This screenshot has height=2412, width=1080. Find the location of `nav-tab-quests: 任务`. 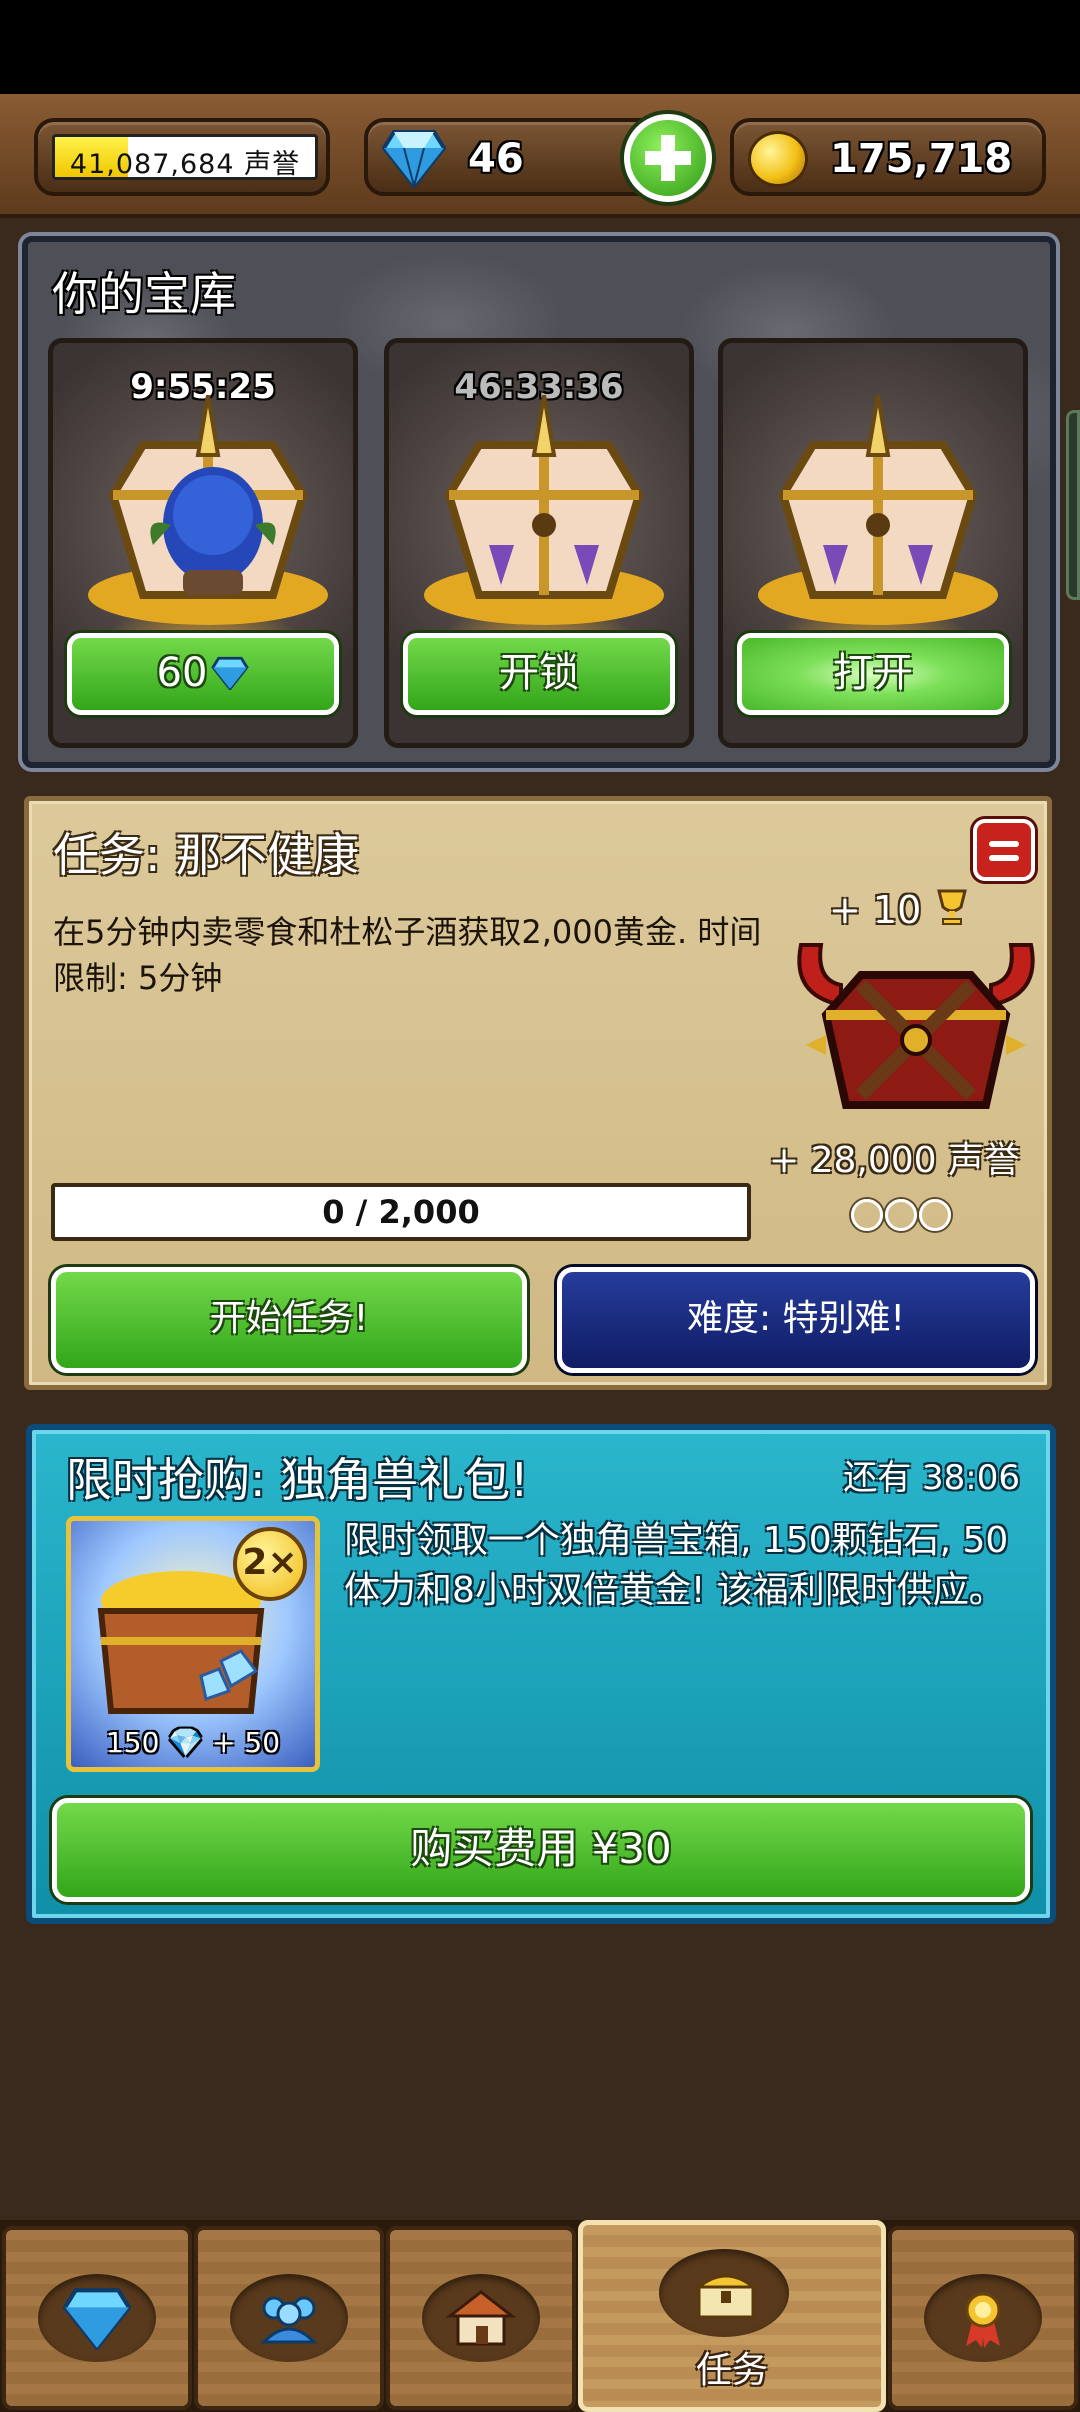

nav-tab-quests: 任务 is located at coordinates (732, 2316).